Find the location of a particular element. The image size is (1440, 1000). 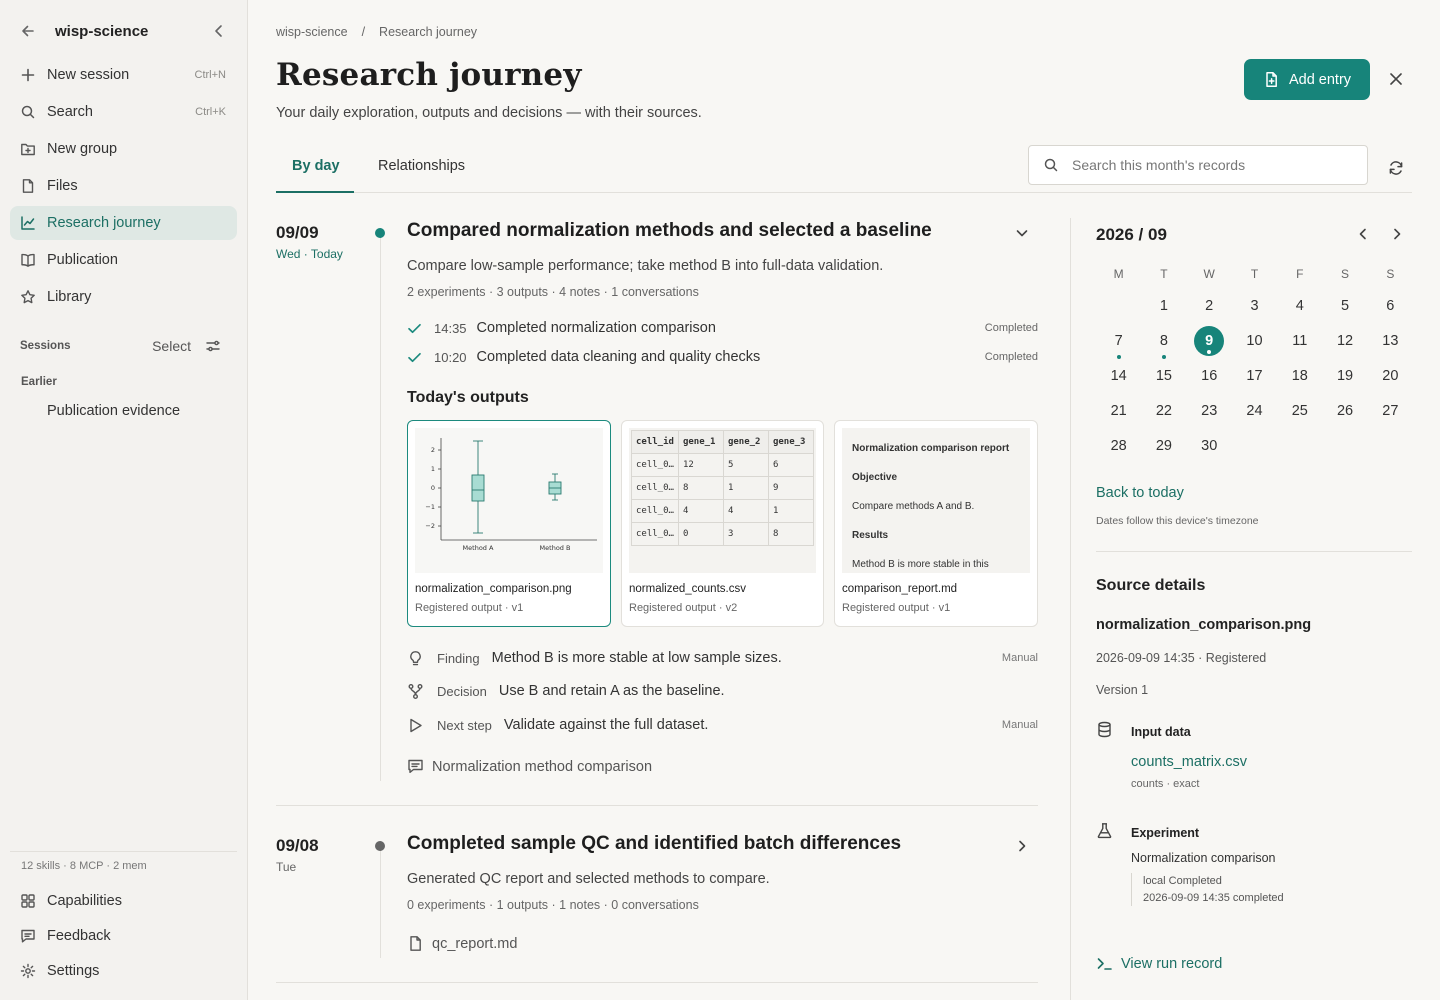

calendar-day: 13 is located at coordinates (1390, 341).